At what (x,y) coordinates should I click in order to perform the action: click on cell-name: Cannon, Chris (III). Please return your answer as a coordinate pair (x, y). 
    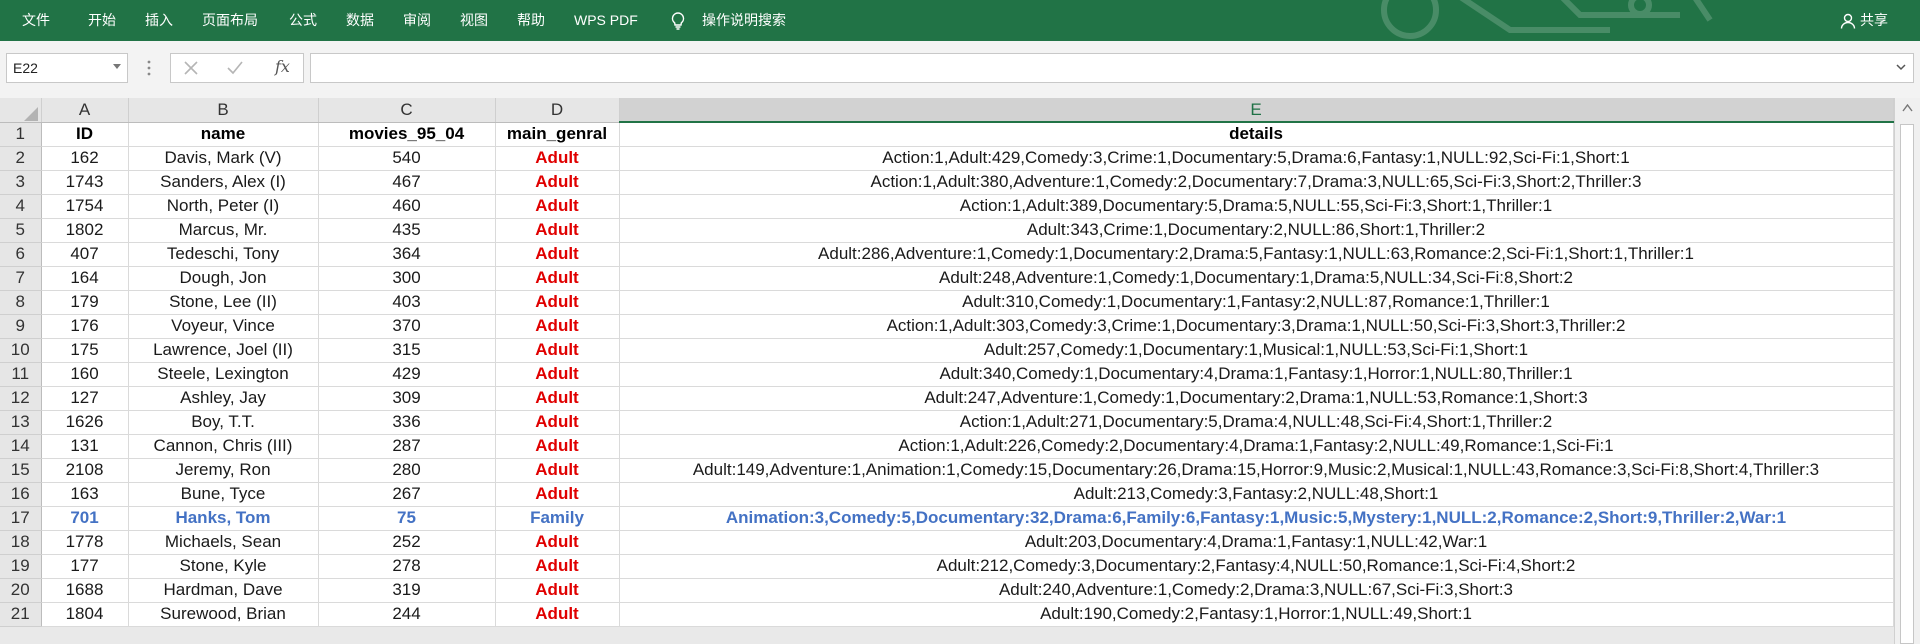
    Looking at the image, I should click on (223, 446).